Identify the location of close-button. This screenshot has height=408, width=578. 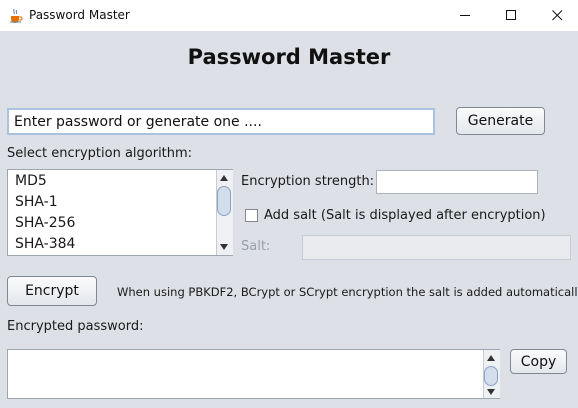
(556, 15).